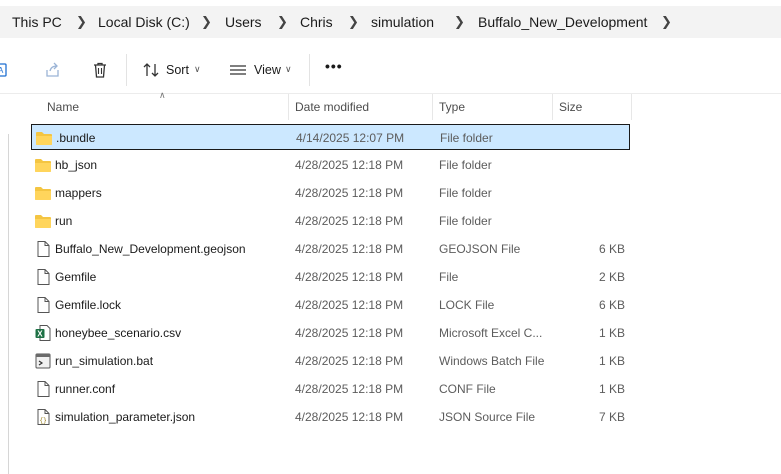  What do you see at coordinates (492, 361) in the screenshot?
I see `file-type: Windows Batch File` at bounding box center [492, 361].